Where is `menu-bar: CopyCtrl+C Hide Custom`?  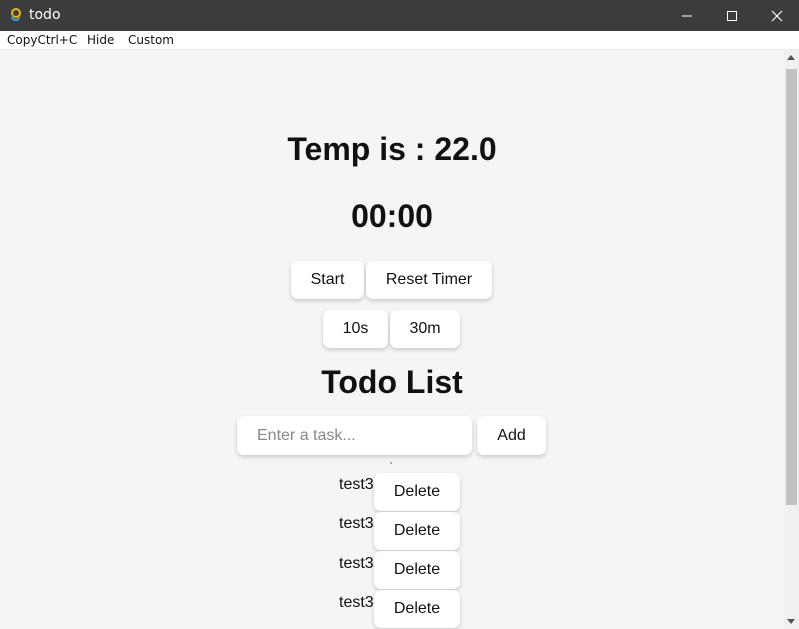
menu-bar: CopyCtrl+C Hide Custom is located at coordinates (399, 40).